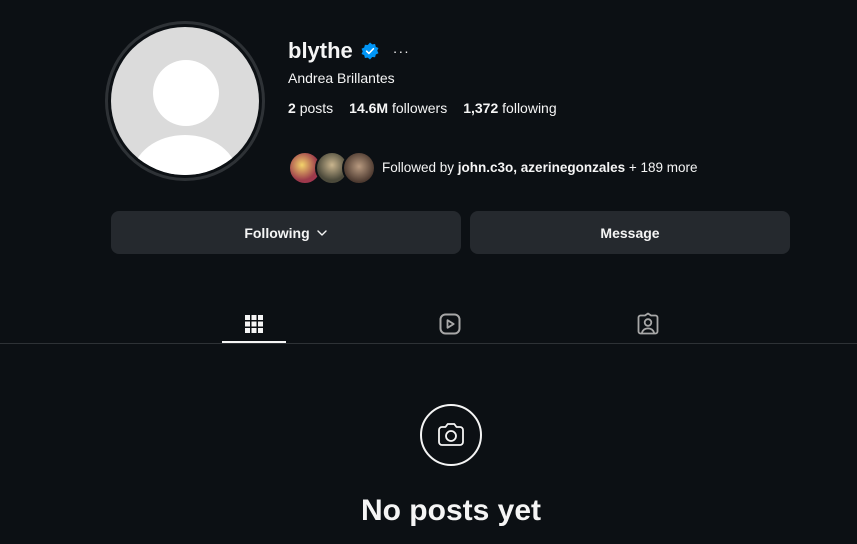  Describe the element at coordinates (529, 108) in the screenshot. I see `following-label: following` at that location.